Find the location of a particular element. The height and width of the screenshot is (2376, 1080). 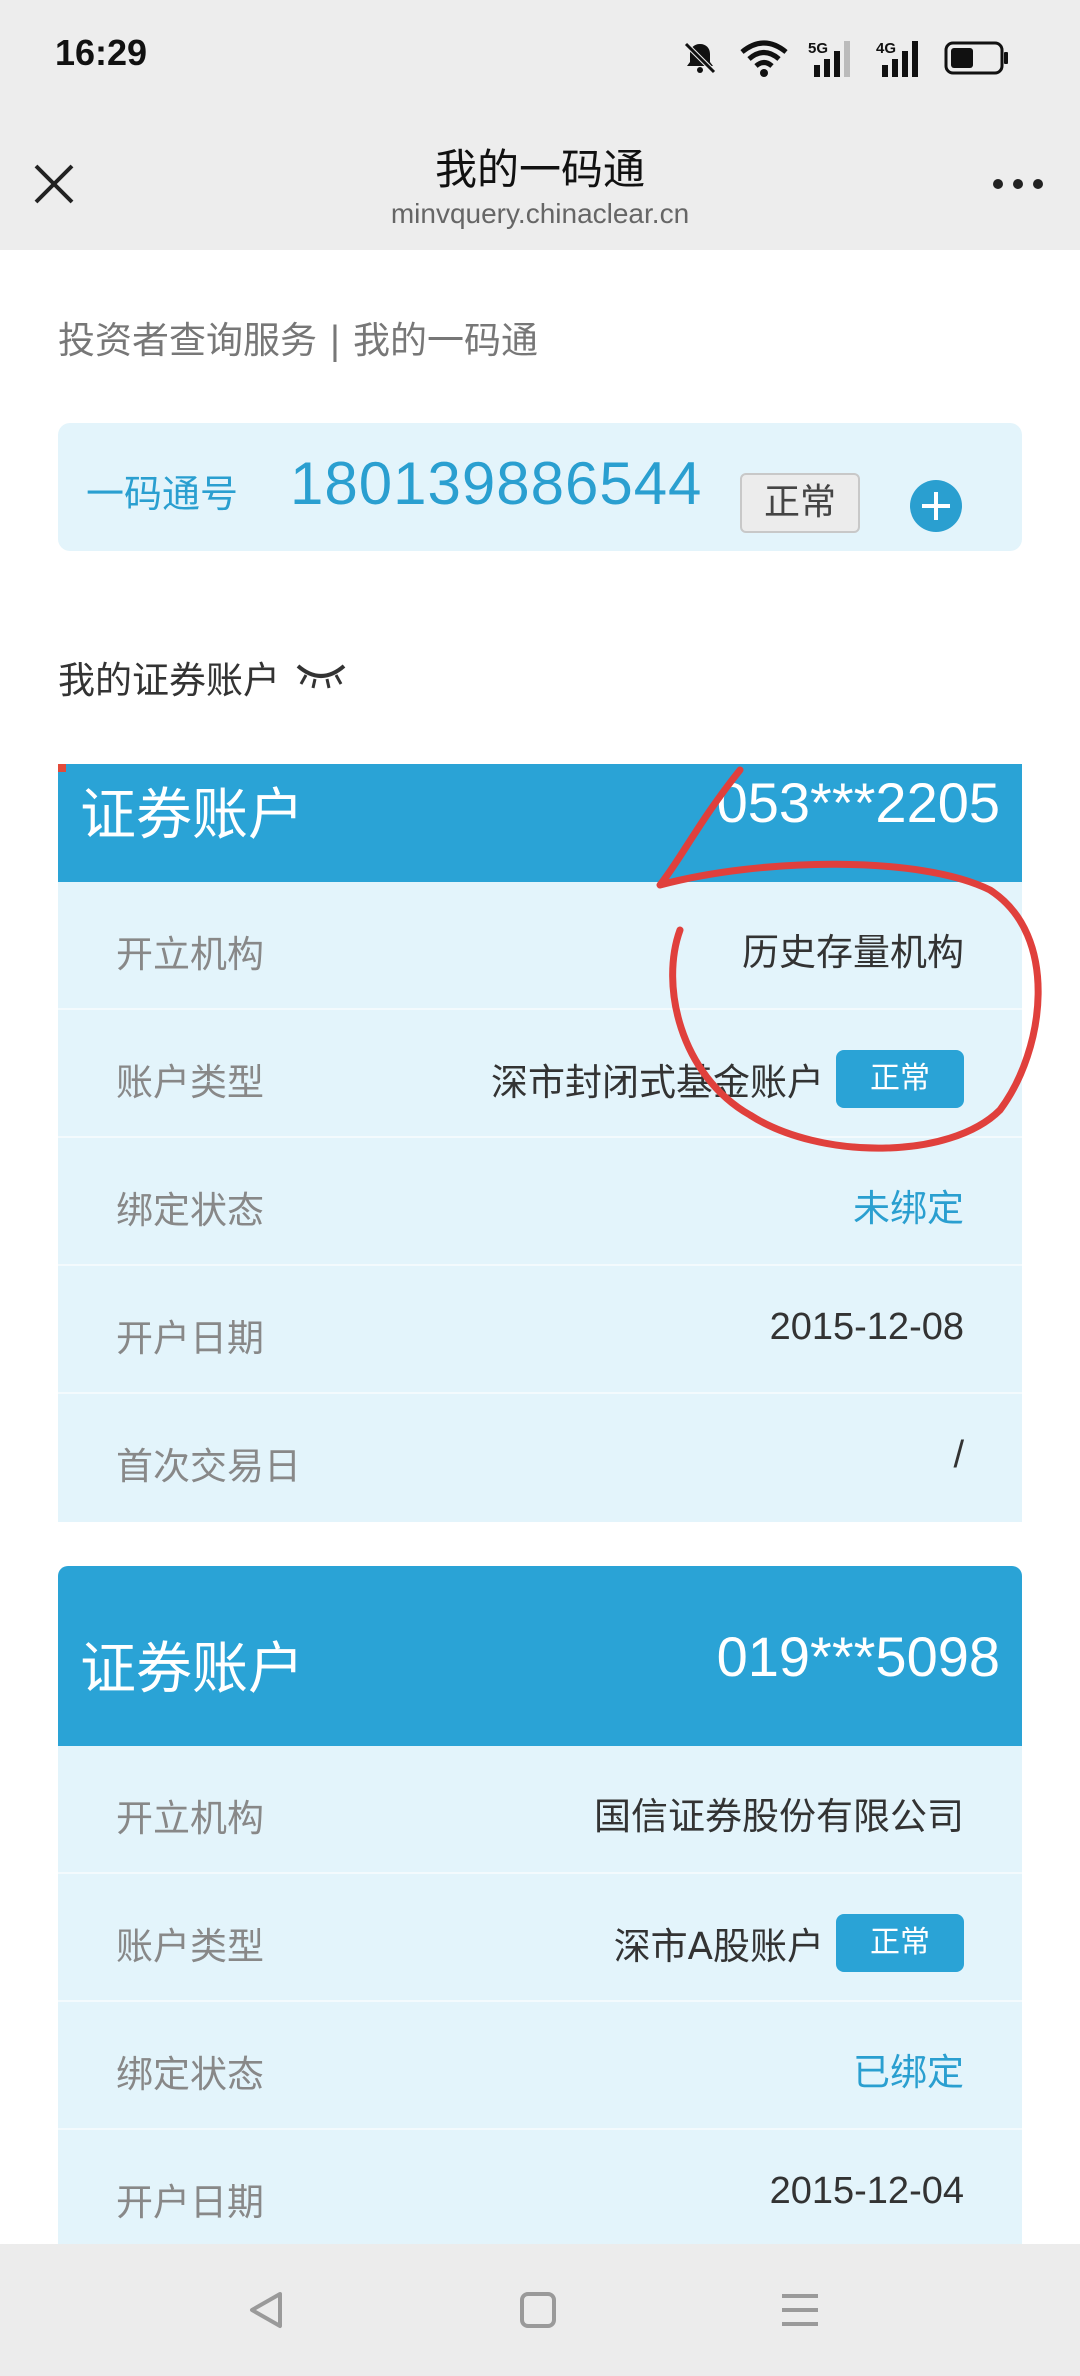

code-label: 一码通号 is located at coordinates (162, 494).